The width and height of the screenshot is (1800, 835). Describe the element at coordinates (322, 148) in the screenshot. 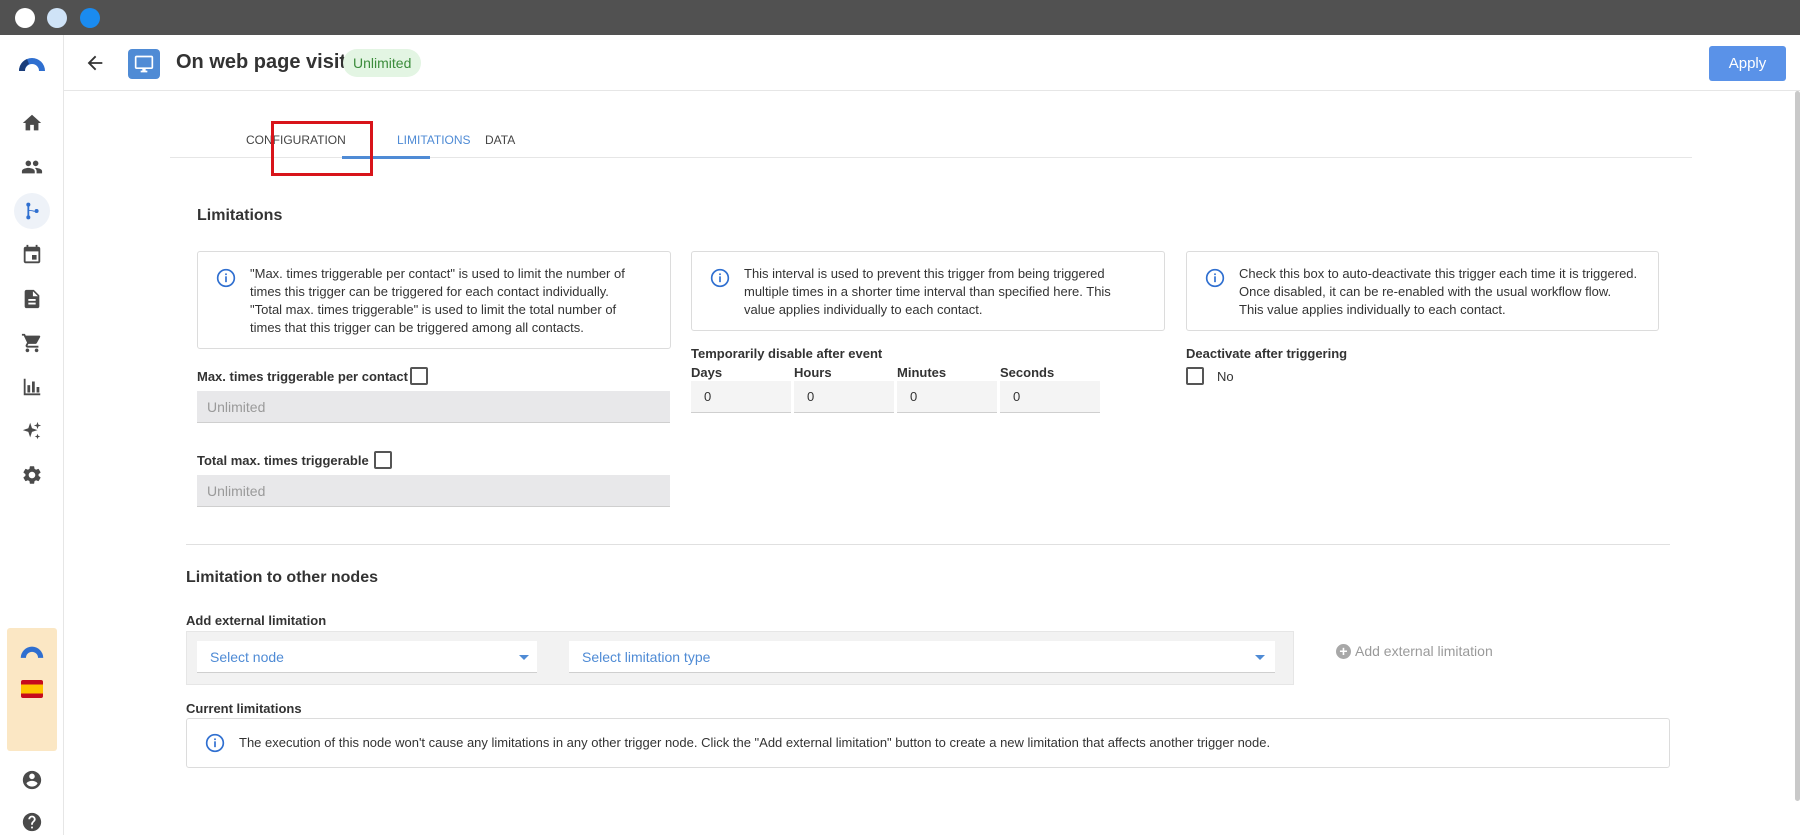

I see `tab-highlight-box` at that location.